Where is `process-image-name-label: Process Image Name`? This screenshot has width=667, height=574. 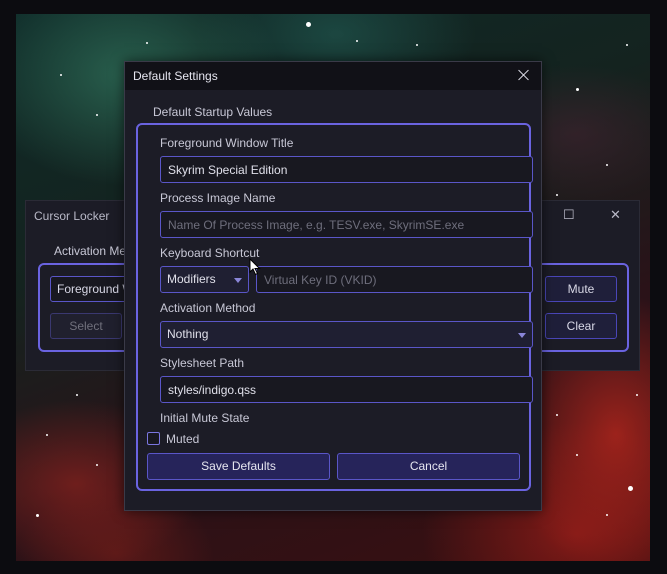
process-image-name-label: Process Image Name is located at coordinates (218, 198).